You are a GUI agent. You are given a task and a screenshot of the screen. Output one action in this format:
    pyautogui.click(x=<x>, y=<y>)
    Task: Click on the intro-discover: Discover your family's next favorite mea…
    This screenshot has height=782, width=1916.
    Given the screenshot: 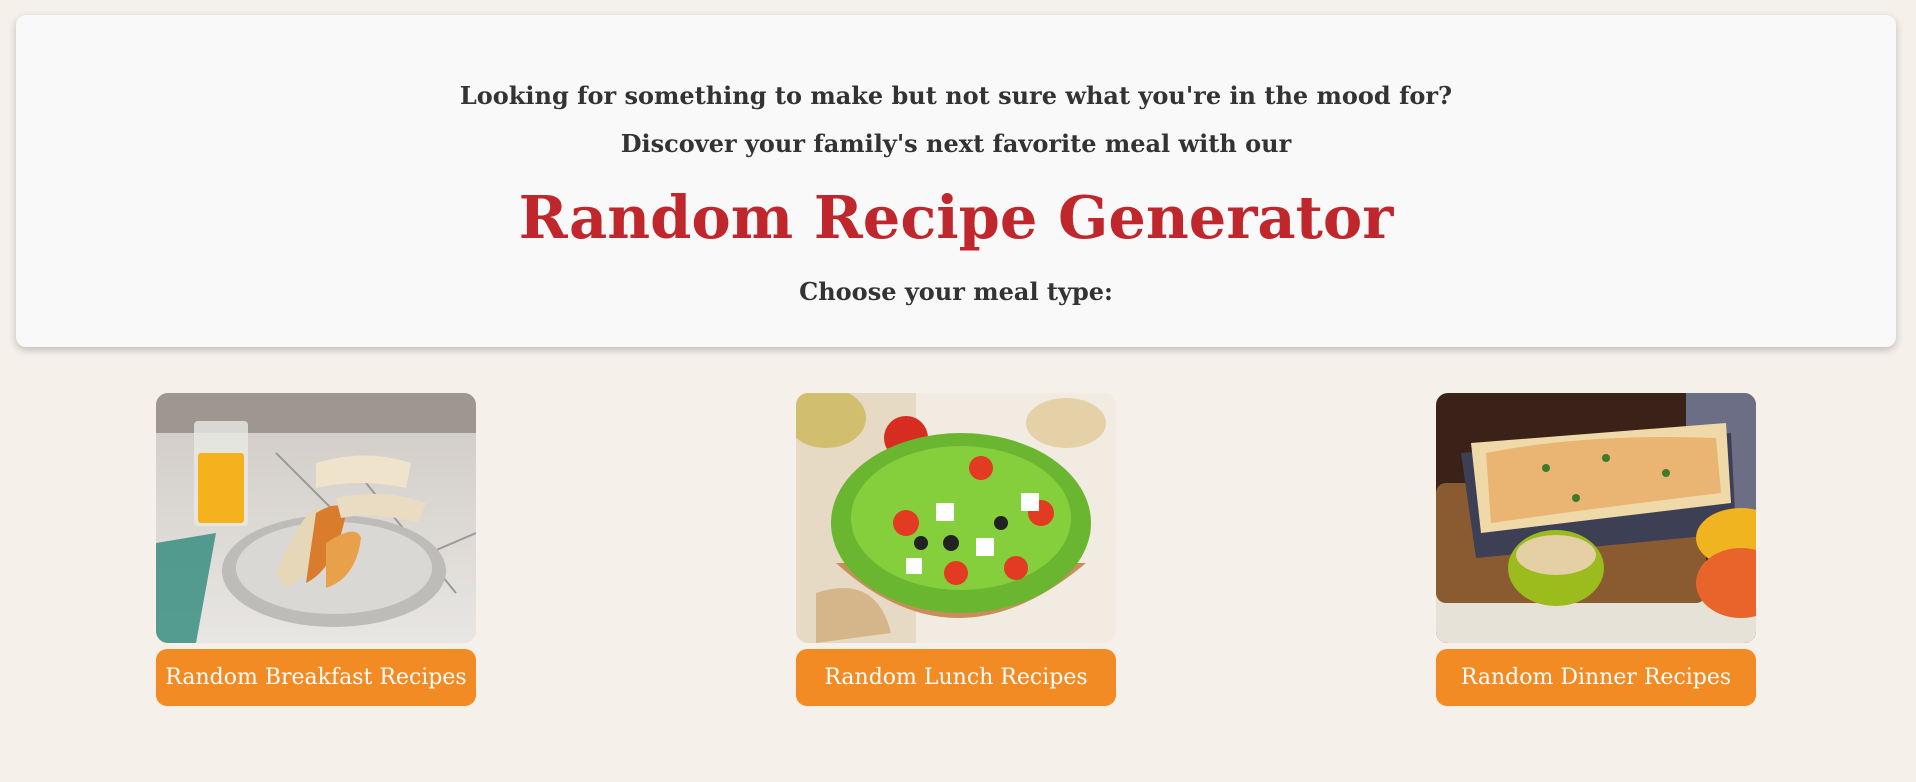 What is the action you would take?
    pyautogui.click(x=956, y=143)
    